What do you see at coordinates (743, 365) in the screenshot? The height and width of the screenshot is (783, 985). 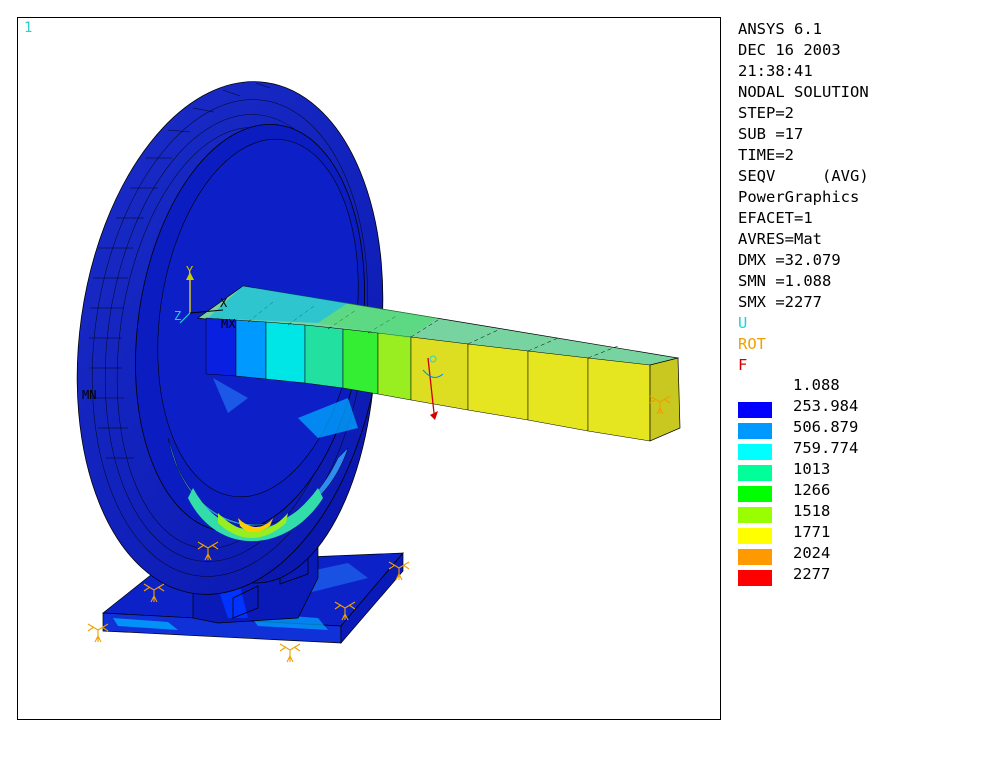 I see `bc-label-f: F` at bounding box center [743, 365].